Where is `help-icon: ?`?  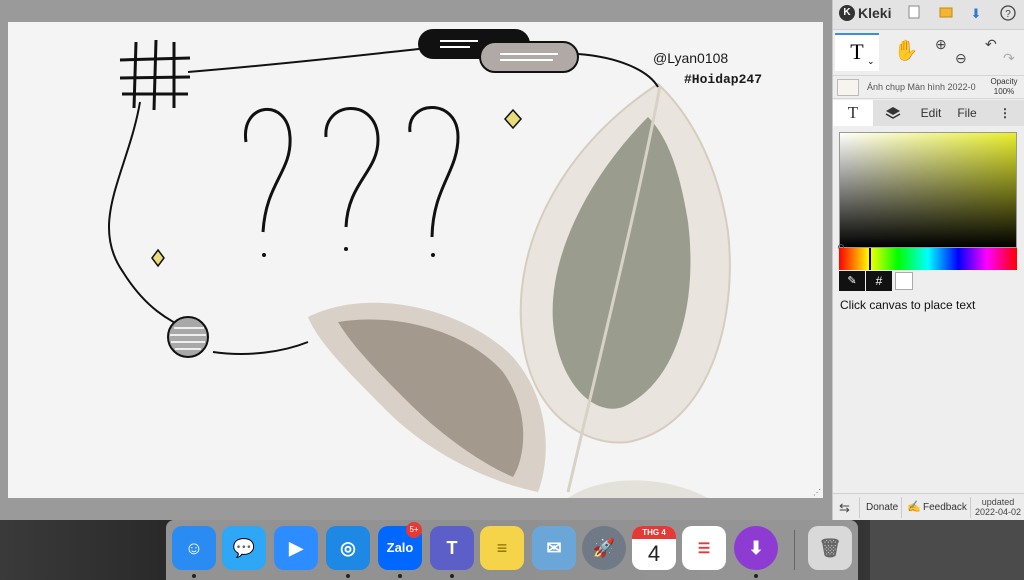
help-icon: ? is located at coordinates (1008, 14).